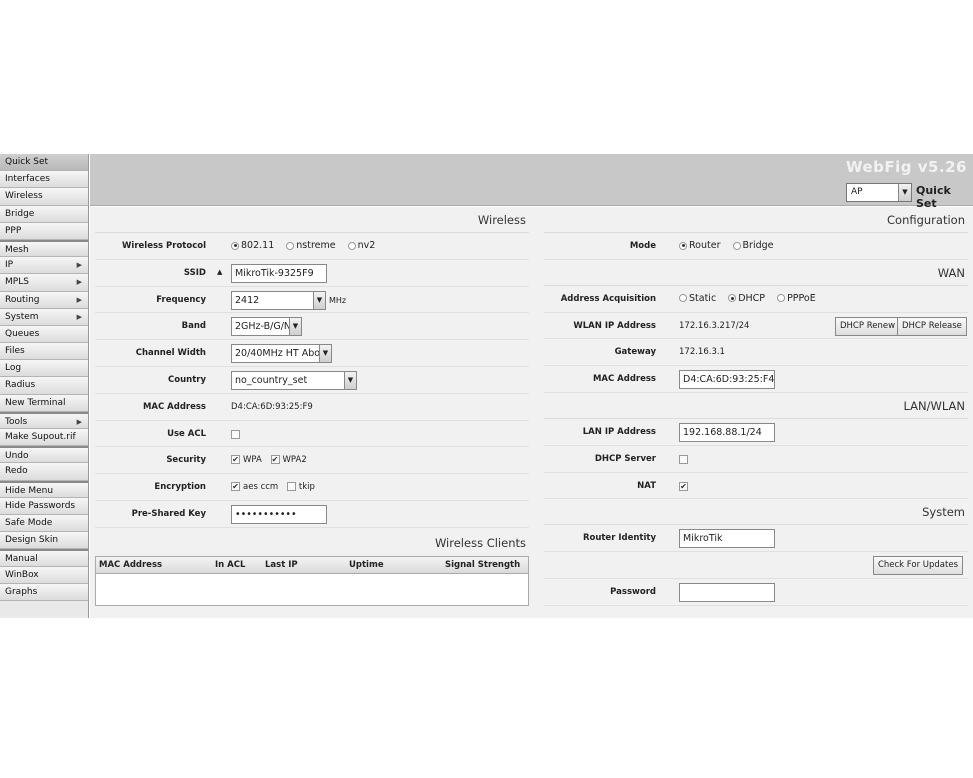  Describe the element at coordinates (633, 591) in the screenshot. I see `password-label: Password` at that location.